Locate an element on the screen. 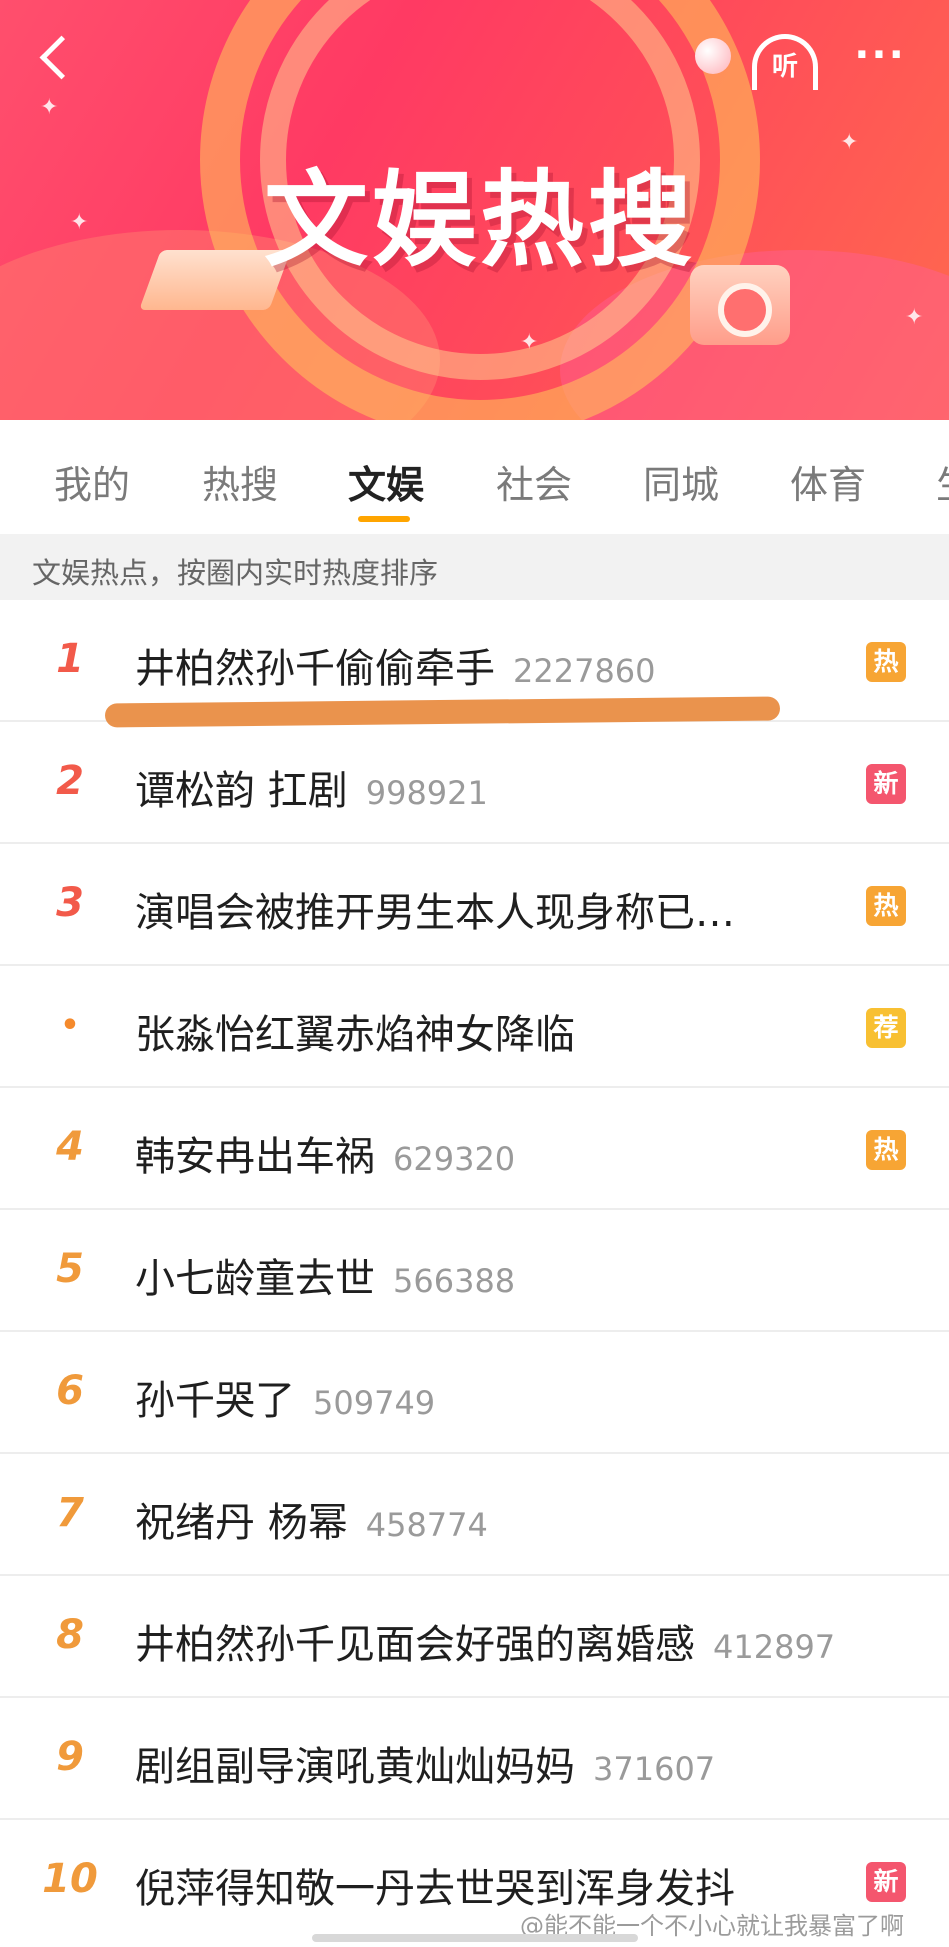 Image resolution: width=949 pixels, height=1947 pixels. list-item: 4 韩安冉出车祸 629320 热 is located at coordinates (474, 1149).